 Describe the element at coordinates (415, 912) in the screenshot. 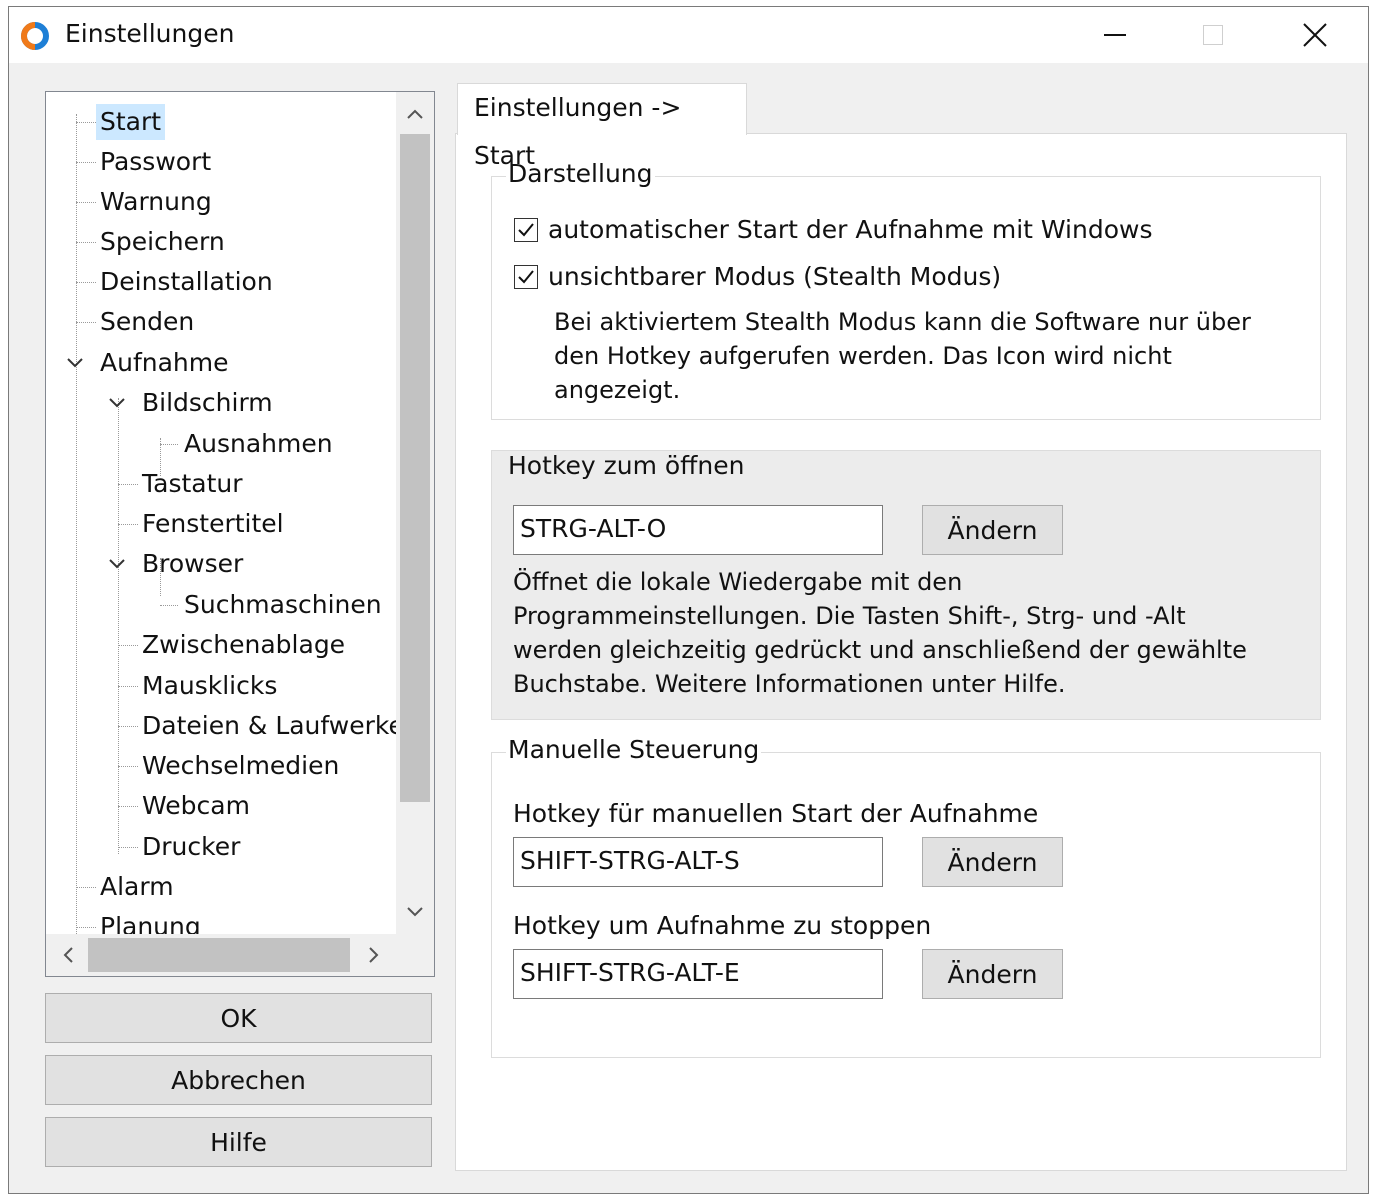

I see `scroll-down-icon` at that location.